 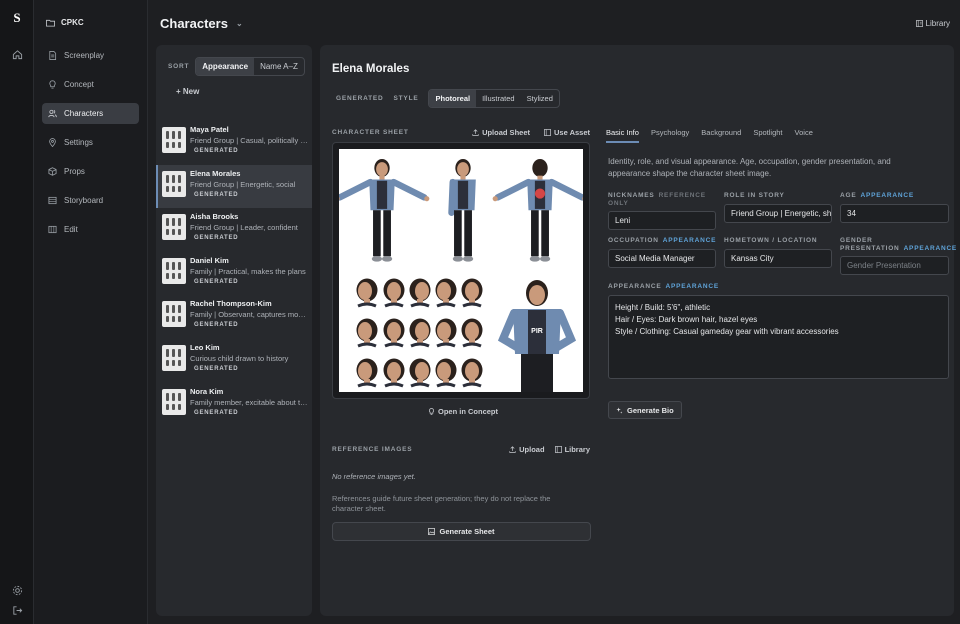 I want to click on sidebar-item-settings: Settings, so click(x=90, y=142).